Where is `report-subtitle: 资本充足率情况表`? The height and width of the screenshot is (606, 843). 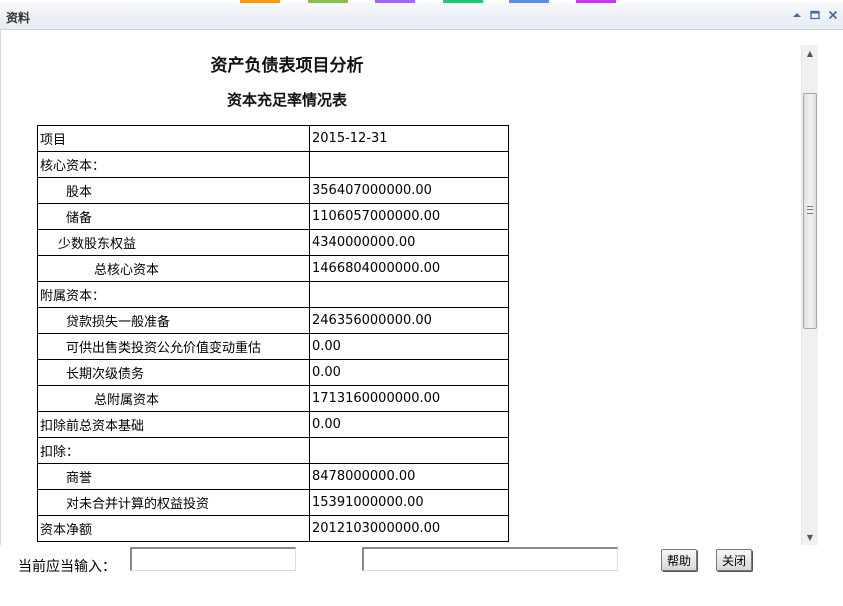
report-subtitle: 资本充足率情况表 is located at coordinates (286, 100).